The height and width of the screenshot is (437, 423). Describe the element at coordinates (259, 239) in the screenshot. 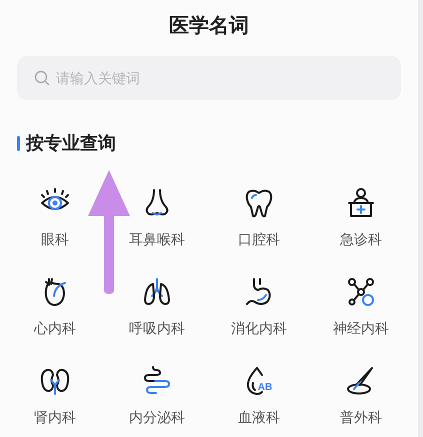

I see `department-label: 口腔科` at that location.